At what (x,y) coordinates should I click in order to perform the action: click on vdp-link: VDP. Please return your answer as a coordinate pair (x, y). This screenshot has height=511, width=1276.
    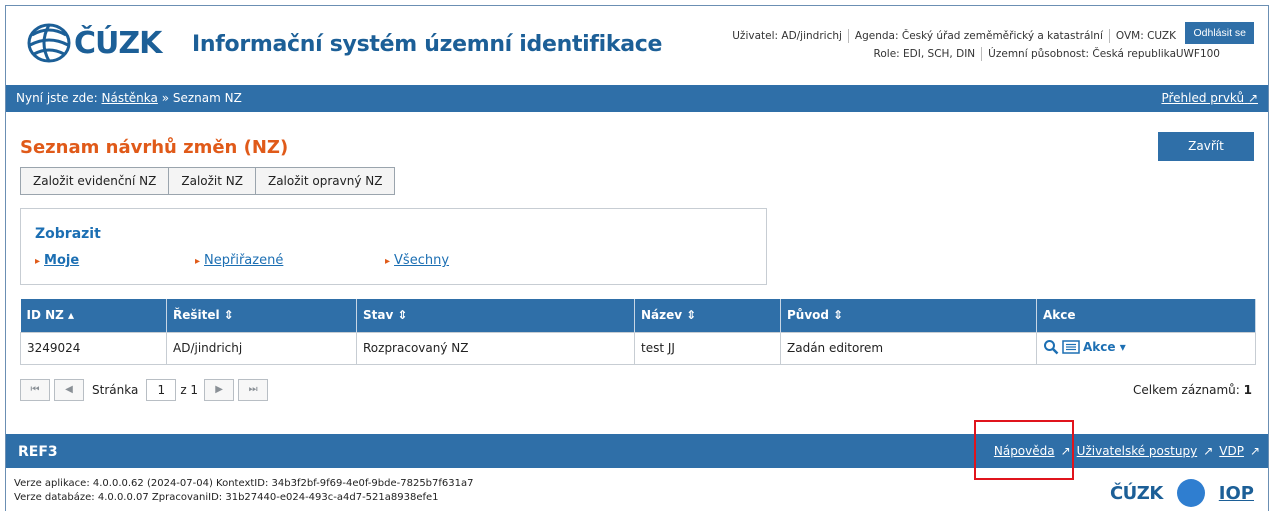
    Looking at the image, I should click on (1231, 451).